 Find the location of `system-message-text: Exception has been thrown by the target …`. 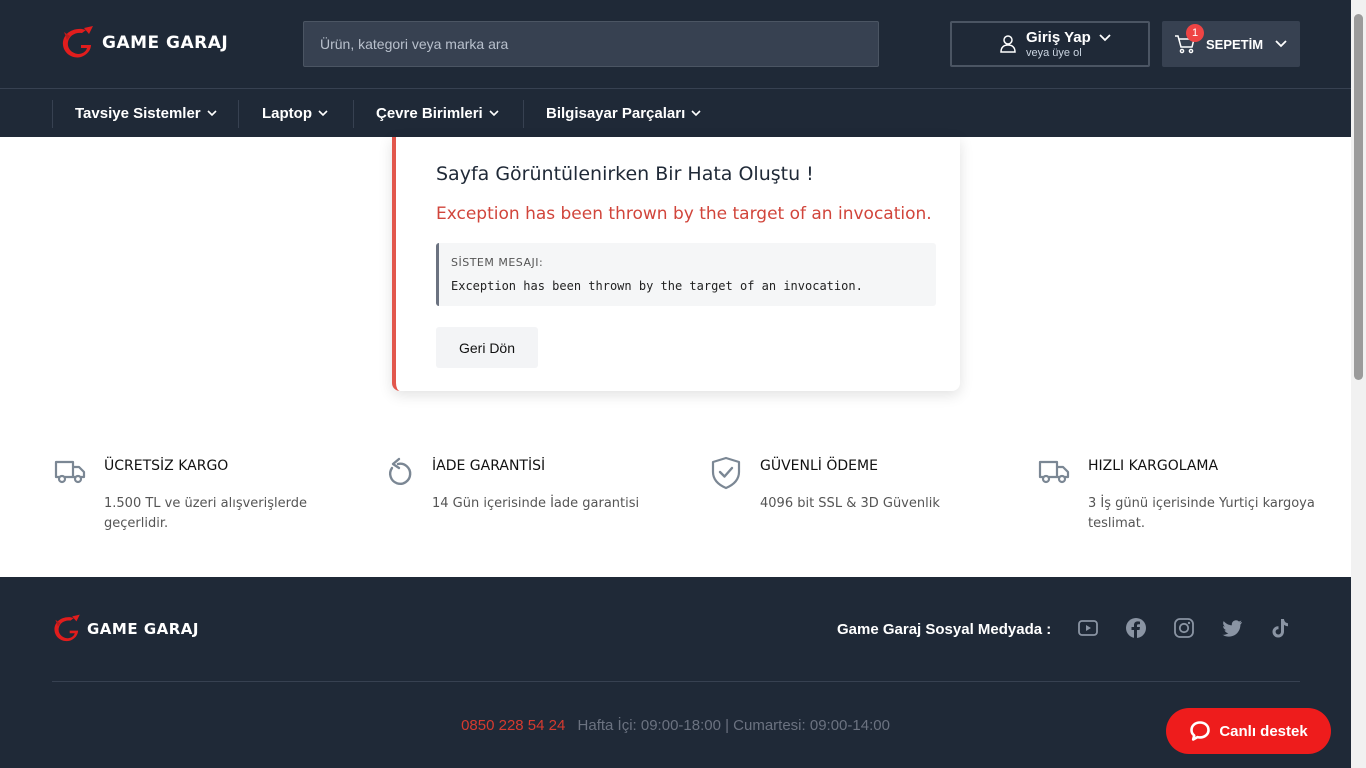

system-message-text: Exception has been thrown by the target … is located at coordinates (657, 286).